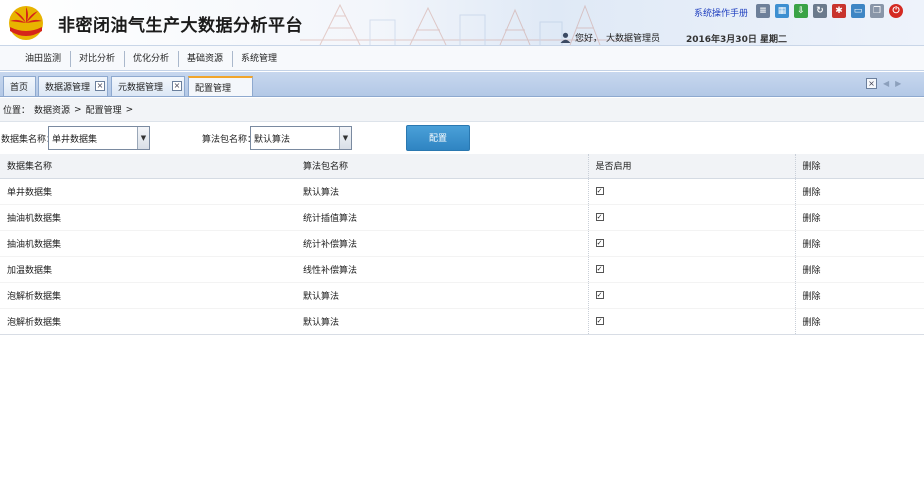  I want to click on close-all-tabs-icon: ×, so click(871, 83).